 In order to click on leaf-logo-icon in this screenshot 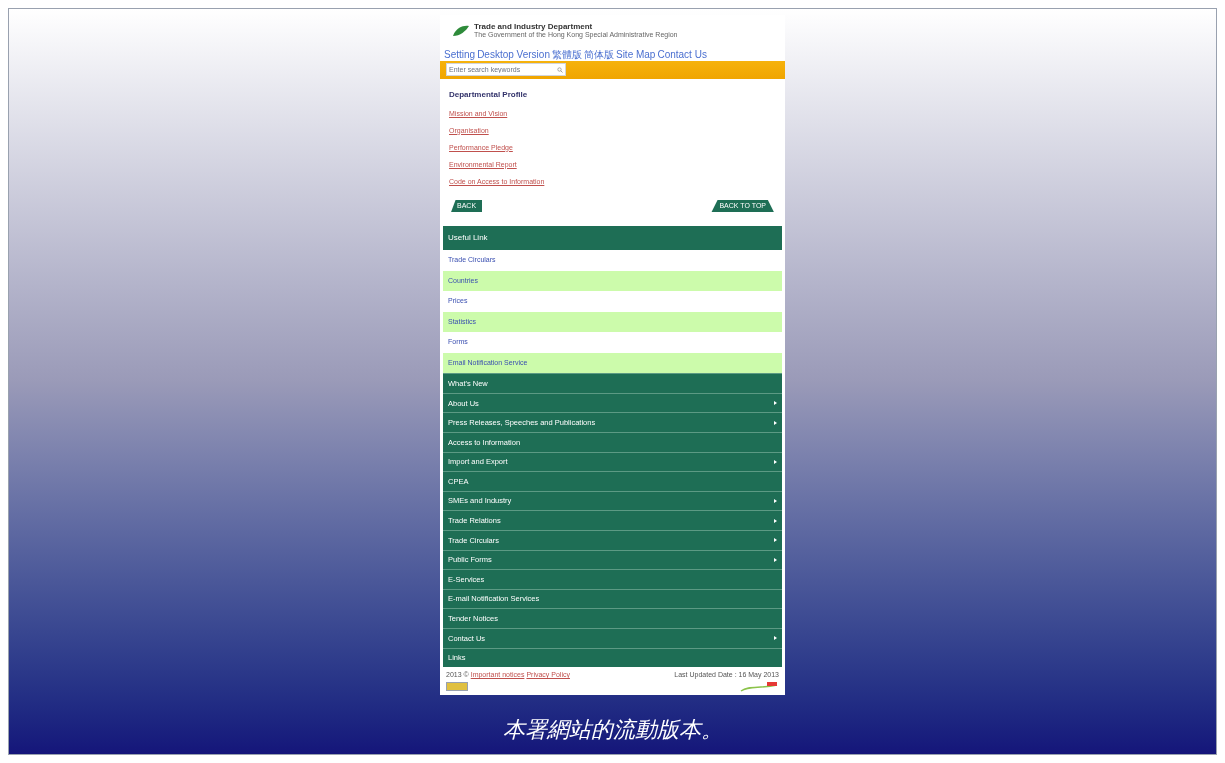, I will do `click(461, 31)`.